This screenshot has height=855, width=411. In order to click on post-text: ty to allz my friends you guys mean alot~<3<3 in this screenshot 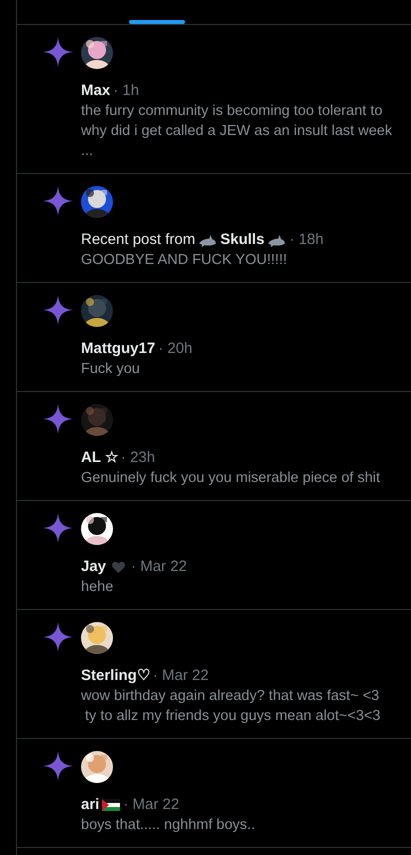, I will do `click(233, 716)`.